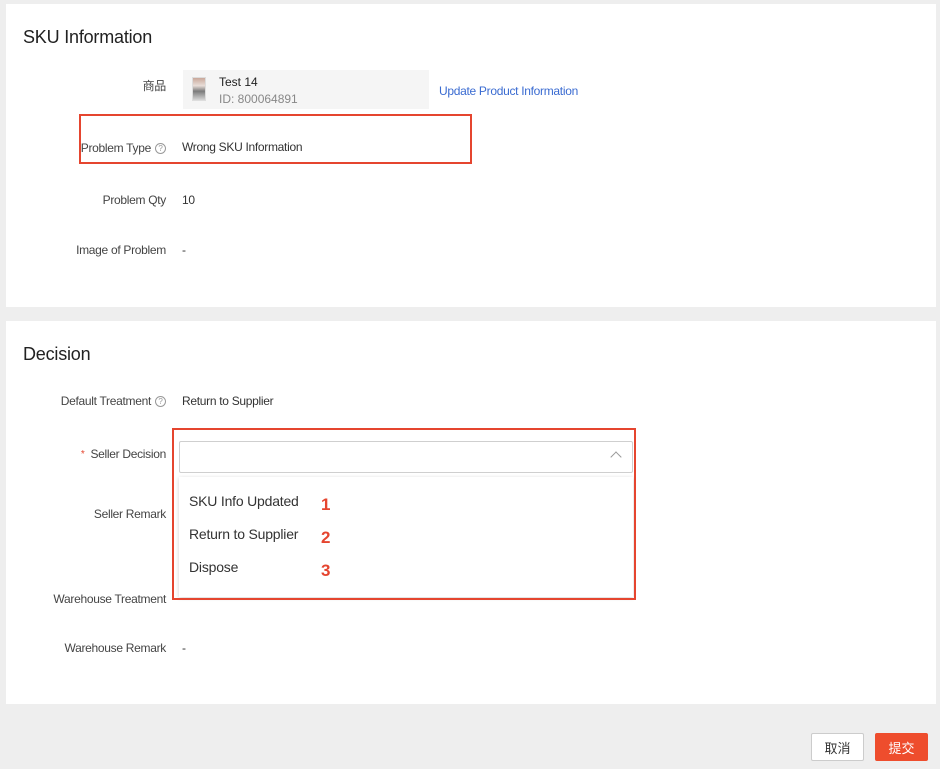  What do you see at coordinates (258, 99) in the screenshot?
I see `product-id: ID: 800064891` at bounding box center [258, 99].